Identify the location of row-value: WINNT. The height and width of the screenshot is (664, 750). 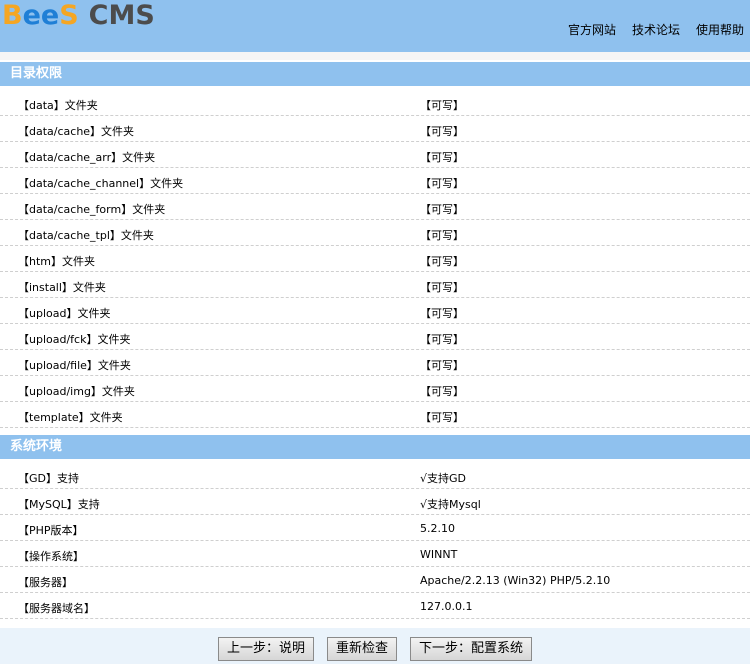
(439, 554).